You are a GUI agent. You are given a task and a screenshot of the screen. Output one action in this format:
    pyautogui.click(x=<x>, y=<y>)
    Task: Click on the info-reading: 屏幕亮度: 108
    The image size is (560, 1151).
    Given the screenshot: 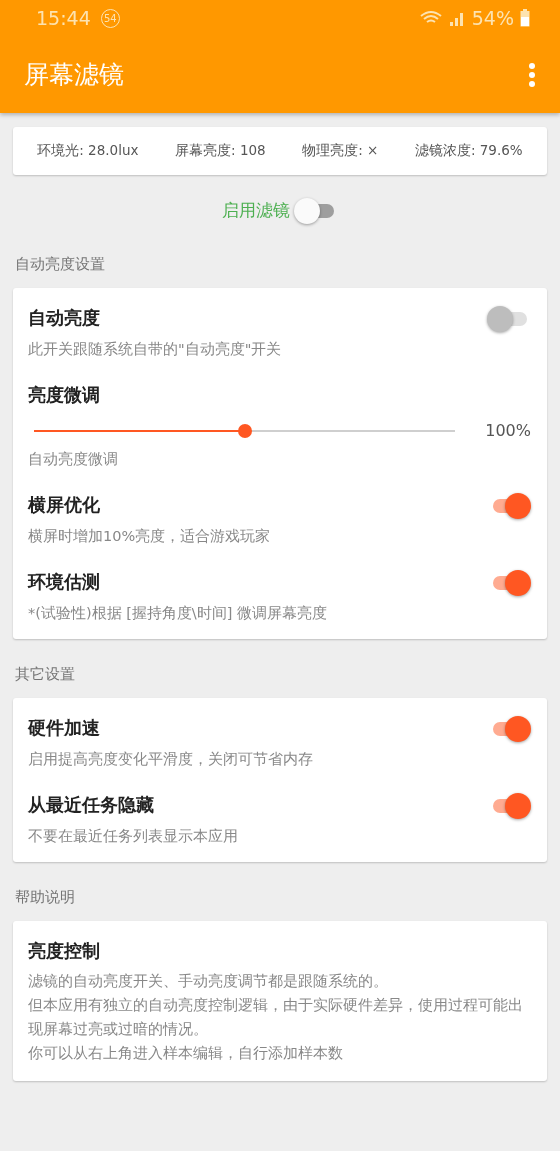 What is the action you would take?
    pyautogui.click(x=220, y=151)
    